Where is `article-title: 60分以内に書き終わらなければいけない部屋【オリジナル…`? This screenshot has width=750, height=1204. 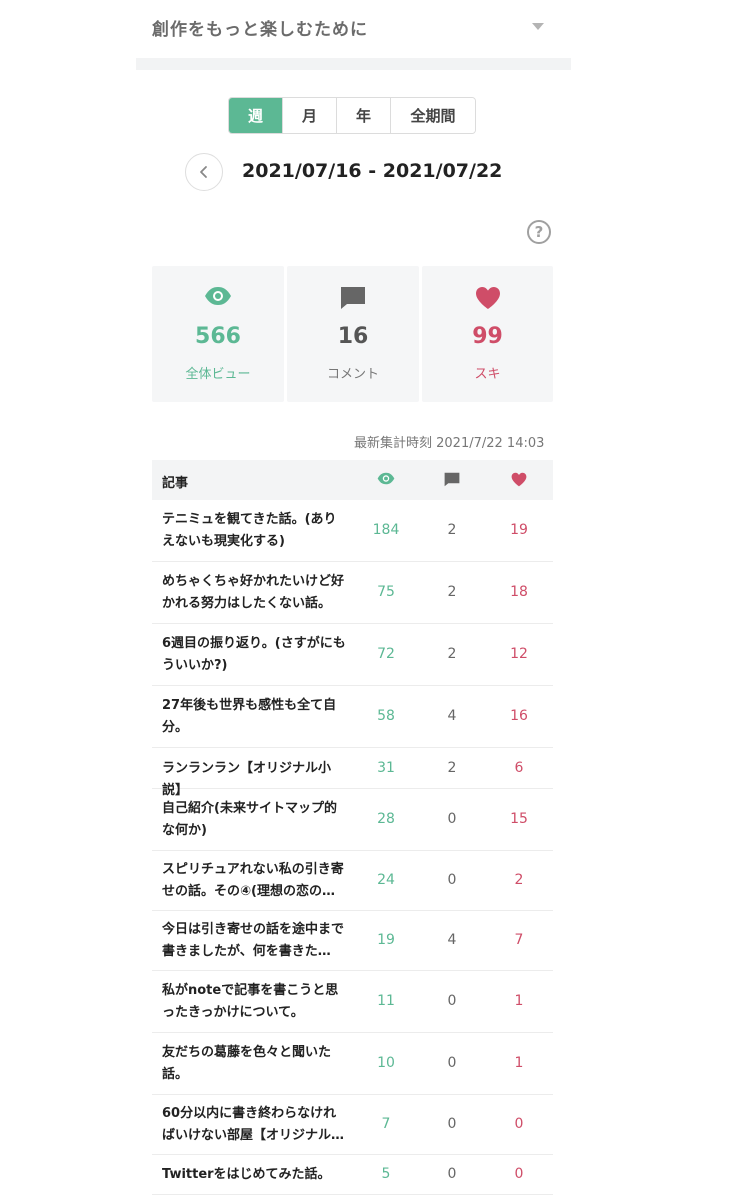 article-title: 60分以内に書き終わらなければいけない部屋【オリジナル… is located at coordinates (255, 1125).